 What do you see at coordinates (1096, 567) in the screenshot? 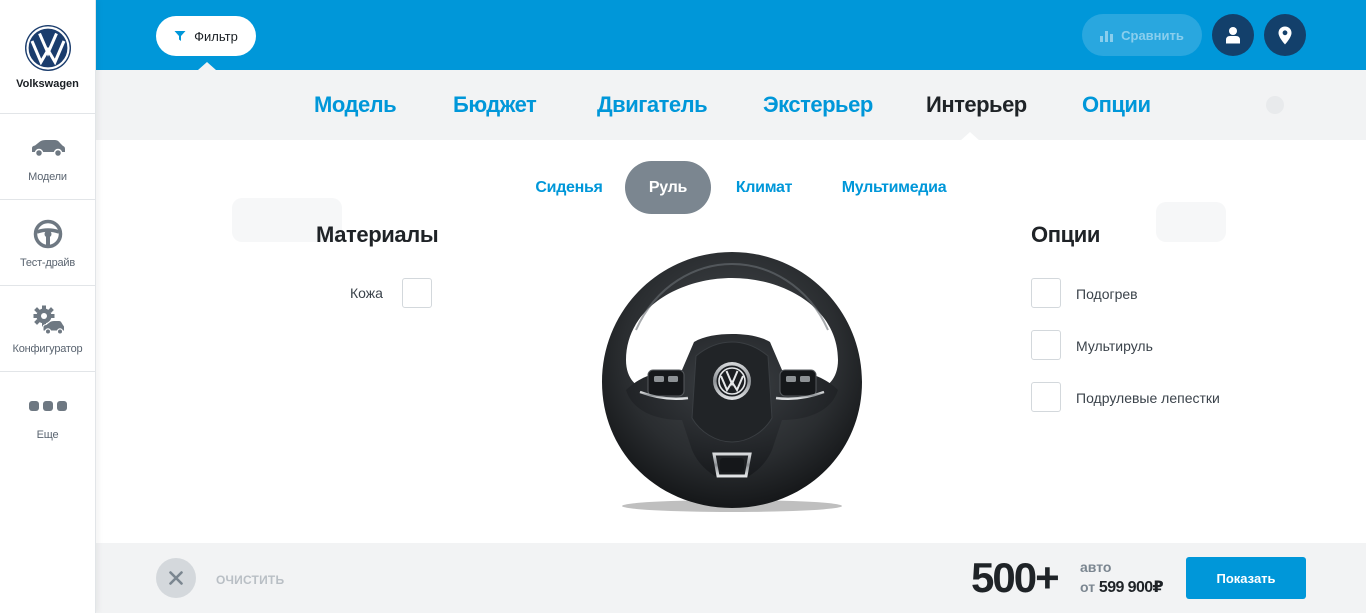
I see `result-unit: авто` at bounding box center [1096, 567].